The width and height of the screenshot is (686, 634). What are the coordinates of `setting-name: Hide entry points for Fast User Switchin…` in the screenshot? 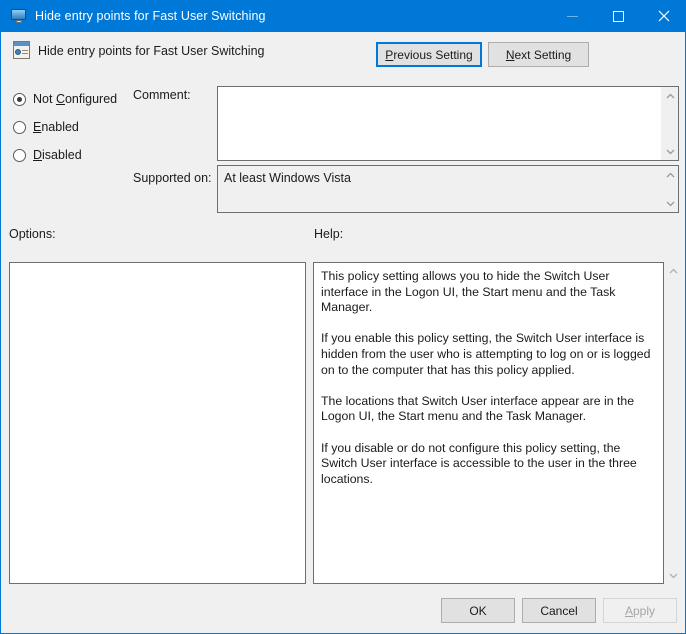 It's located at (151, 51).